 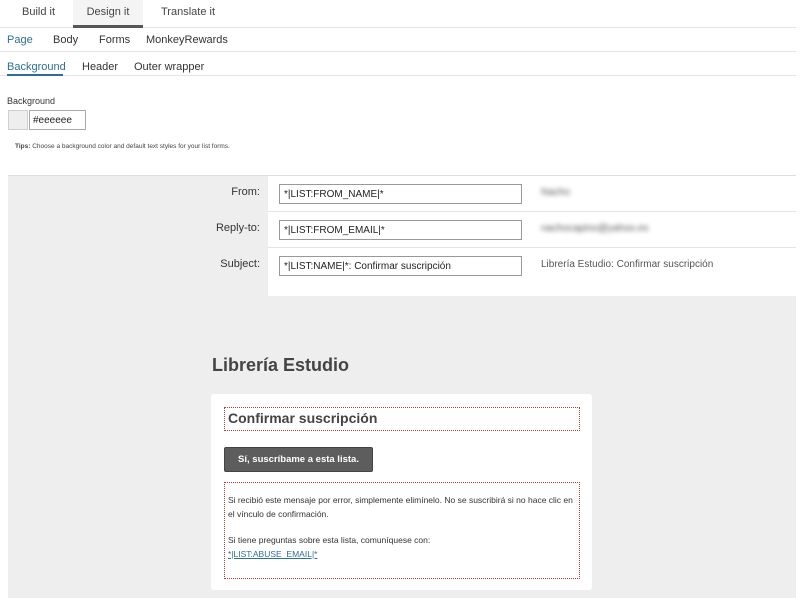 What do you see at coordinates (280, 365) in the screenshot?
I see `brand-title: Librería Estudio` at bounding box center [280, 365].